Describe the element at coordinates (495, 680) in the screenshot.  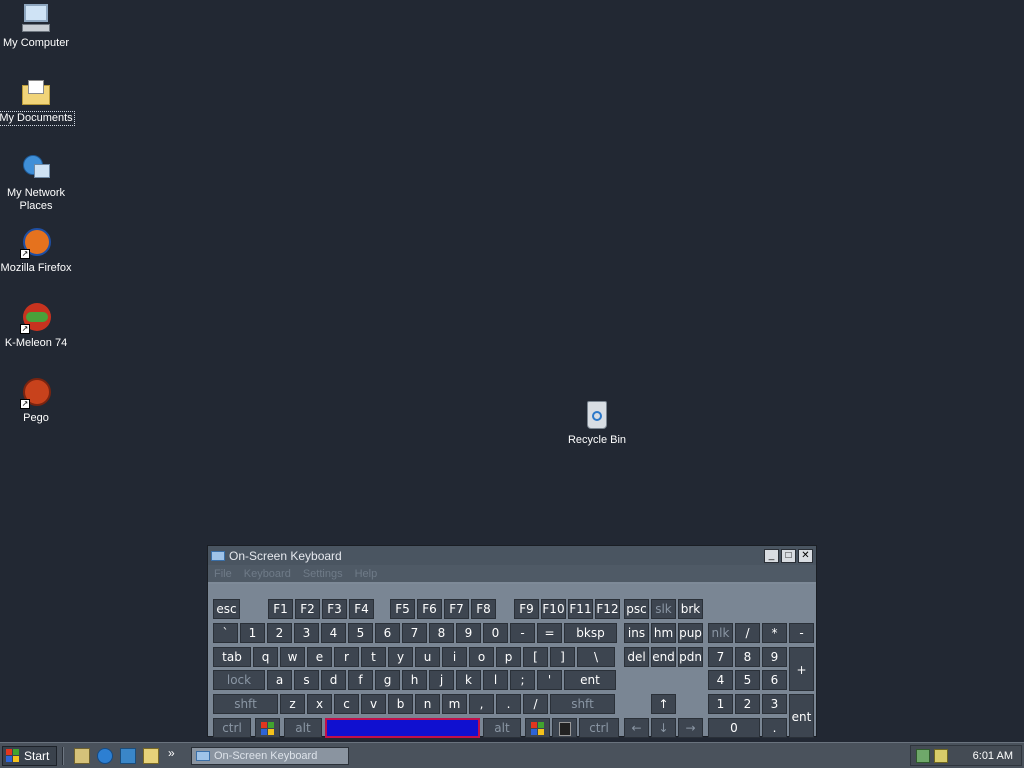
I see `key-l: l` at that location.